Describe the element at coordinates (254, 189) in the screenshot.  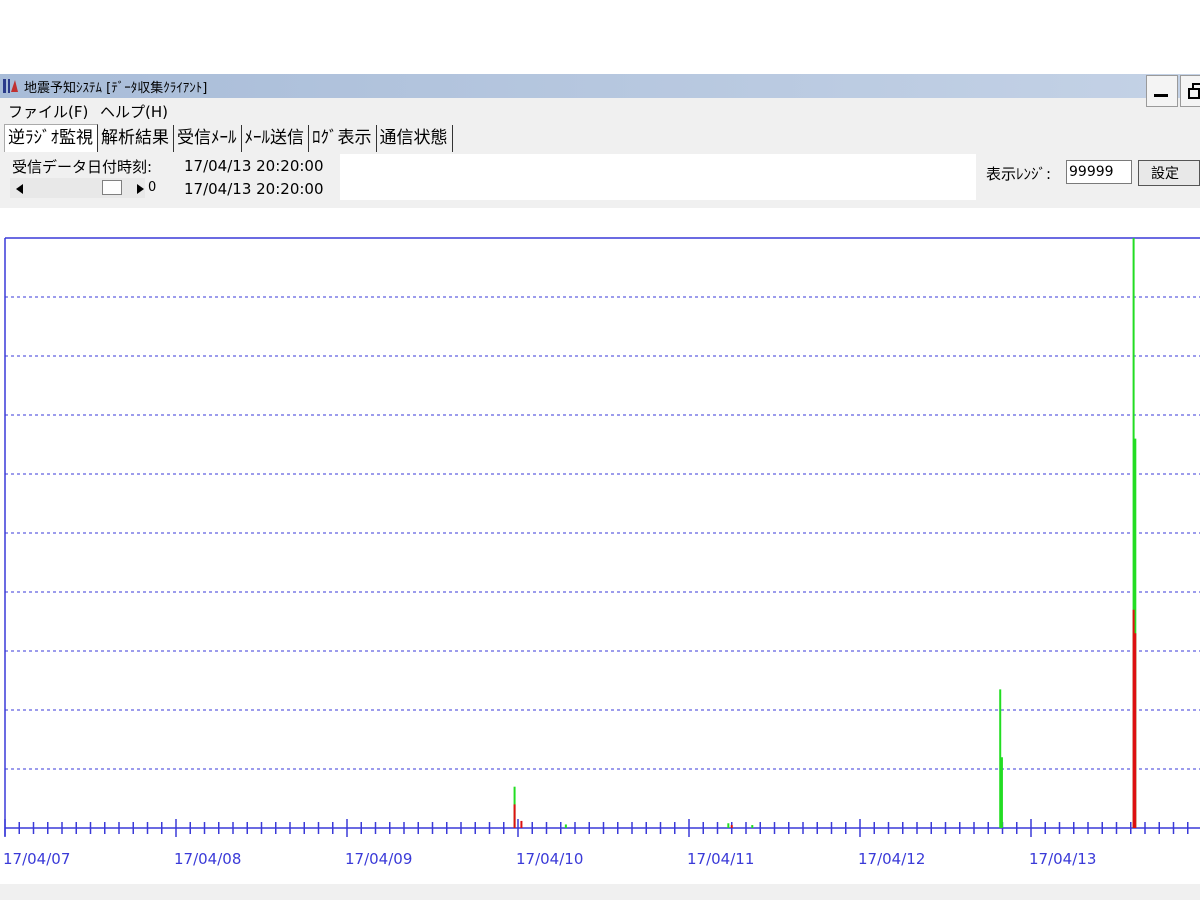
I see `slider-datetime-value: 17/04/13 20:20:00` at that location.